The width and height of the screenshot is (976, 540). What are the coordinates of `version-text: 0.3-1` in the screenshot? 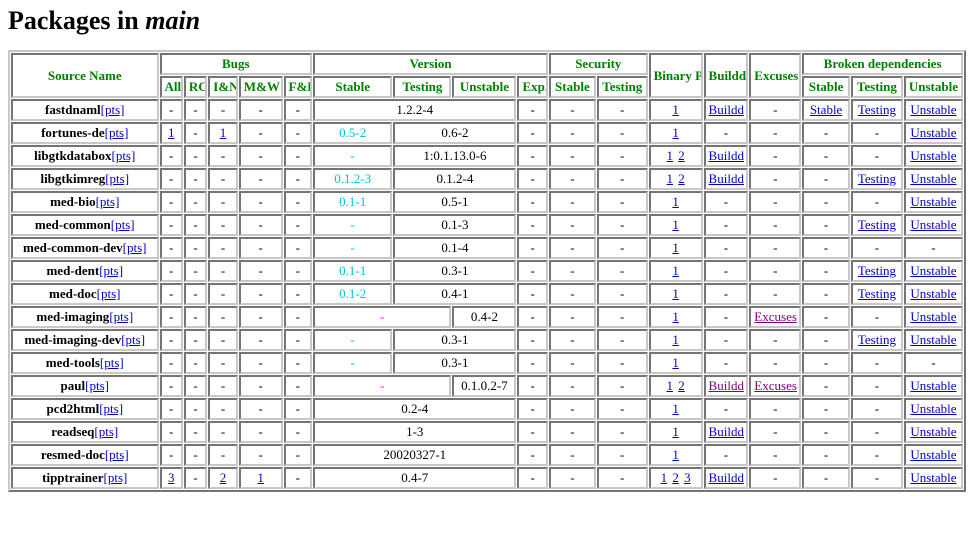 It's located at (455, 339).